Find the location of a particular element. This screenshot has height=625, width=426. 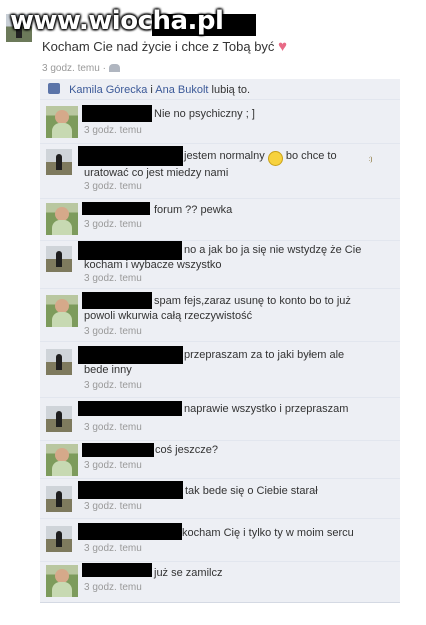

liker-link-1: Kamila Górecka is located at coordinates (108, 90).